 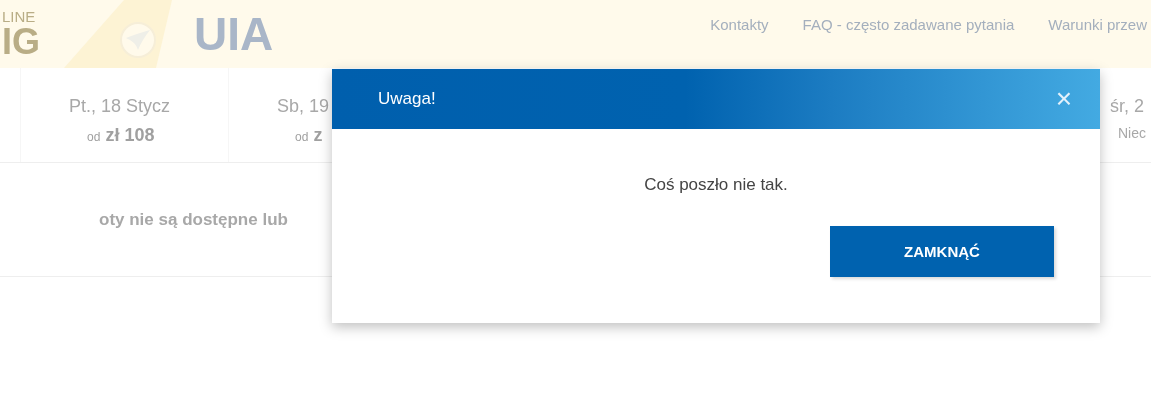 What do you see at coordinates (19, 16) in the screenshot?
I see `logo-text: LINE` at bounding box center [19, 16].